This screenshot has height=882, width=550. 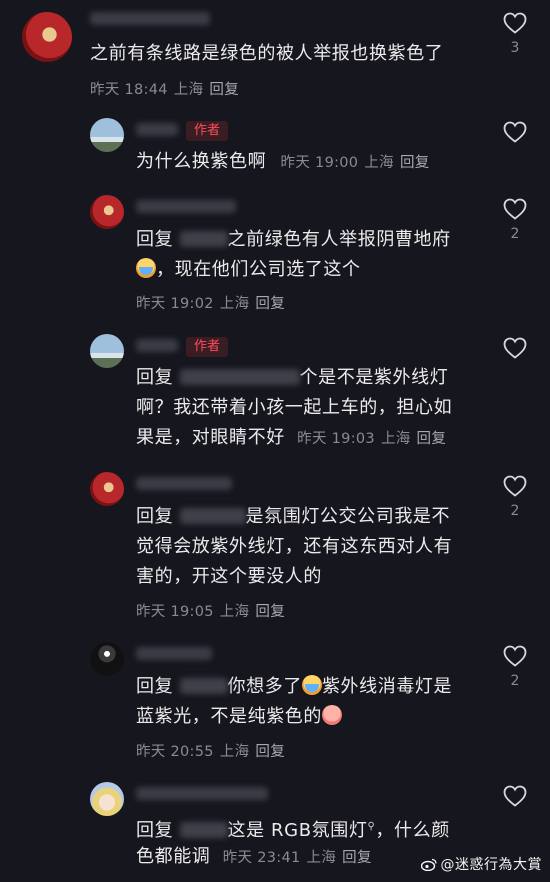 What do you see at coordinates (129, 90) in the screenshot?
I see `comment-time: 昨天 18:44` at bounding box center [129, 90].